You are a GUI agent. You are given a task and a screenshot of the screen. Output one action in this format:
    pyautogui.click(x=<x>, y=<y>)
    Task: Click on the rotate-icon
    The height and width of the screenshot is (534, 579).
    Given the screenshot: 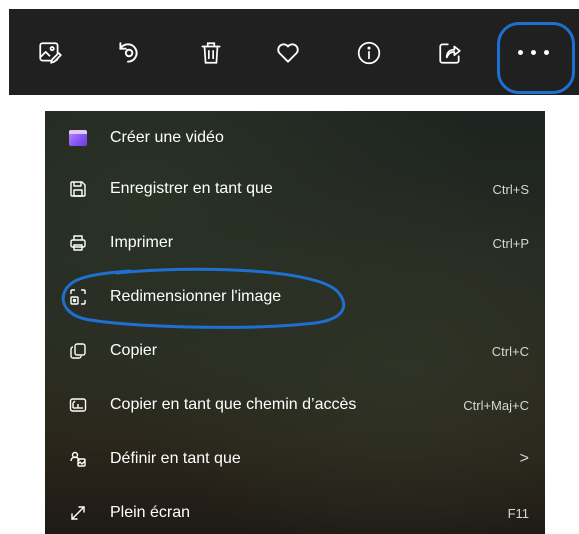 What is the action you would take?
    pyautogui.click(x=128, y=52)
    